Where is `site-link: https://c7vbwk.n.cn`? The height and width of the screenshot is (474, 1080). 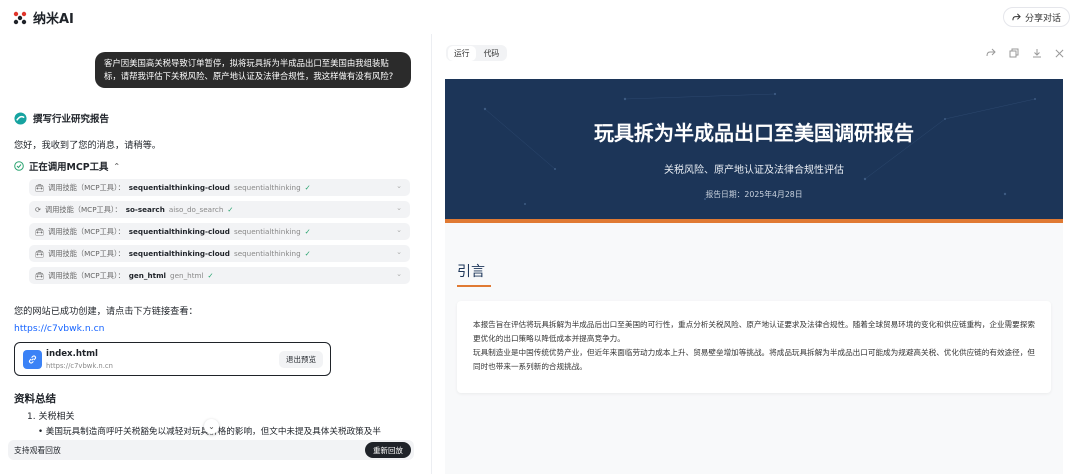 site-link: https://c7vbwk.n.cn is located at coordinates (59, 328).